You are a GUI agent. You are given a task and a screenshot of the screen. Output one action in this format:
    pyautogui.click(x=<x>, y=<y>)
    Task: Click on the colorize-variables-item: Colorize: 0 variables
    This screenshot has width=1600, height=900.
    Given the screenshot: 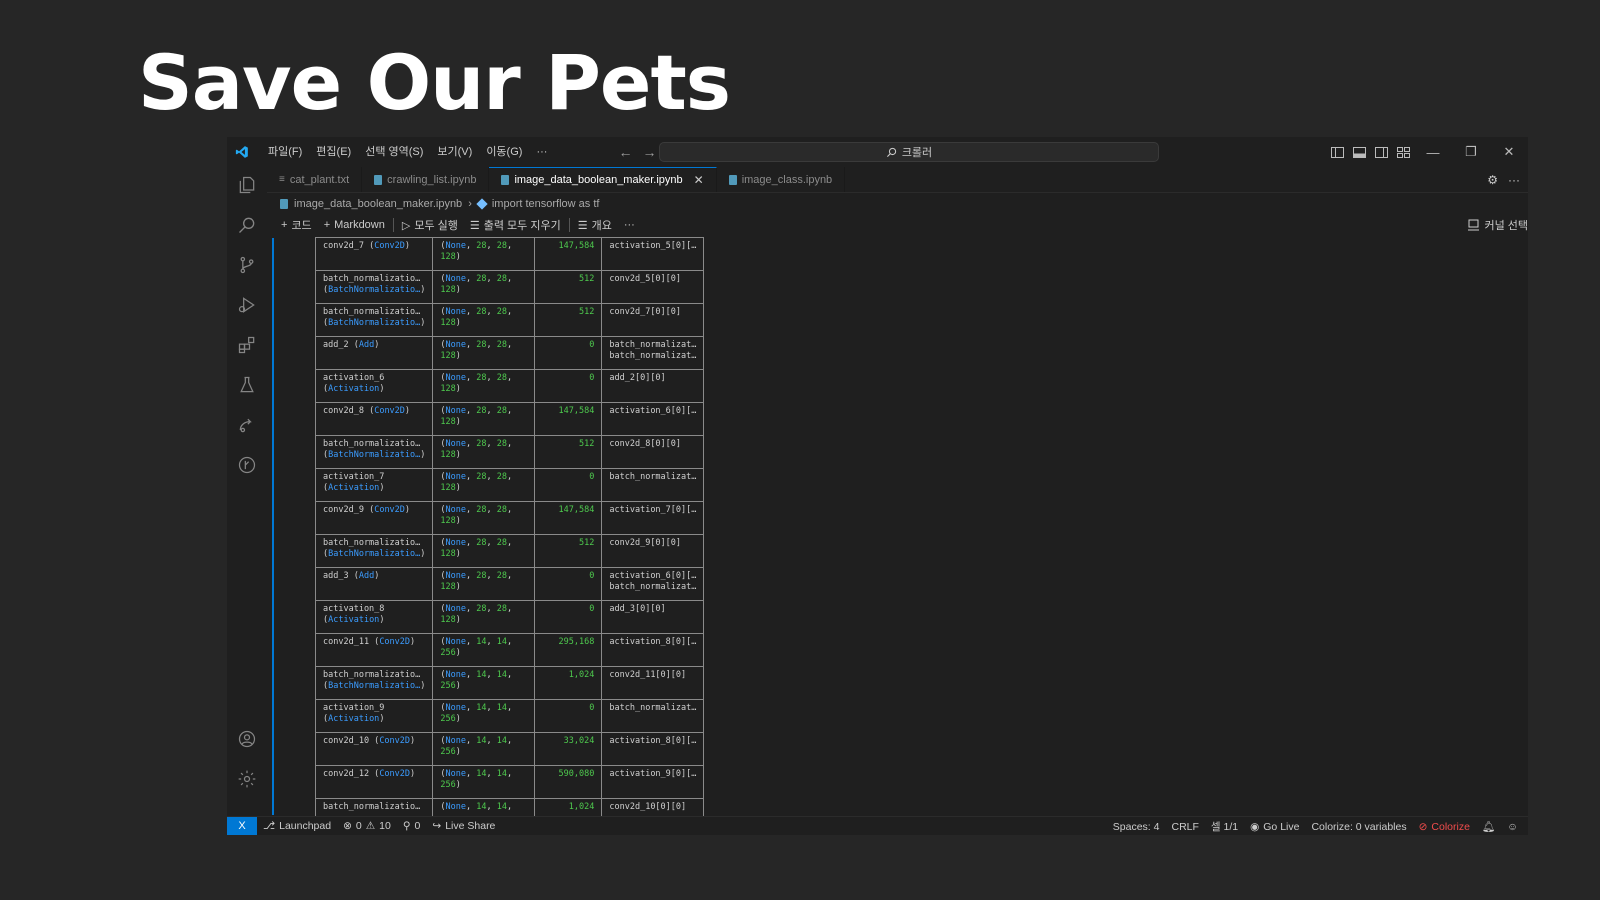 What is the action you would take?
    pyautogui.click(x=1358, y=827)
    